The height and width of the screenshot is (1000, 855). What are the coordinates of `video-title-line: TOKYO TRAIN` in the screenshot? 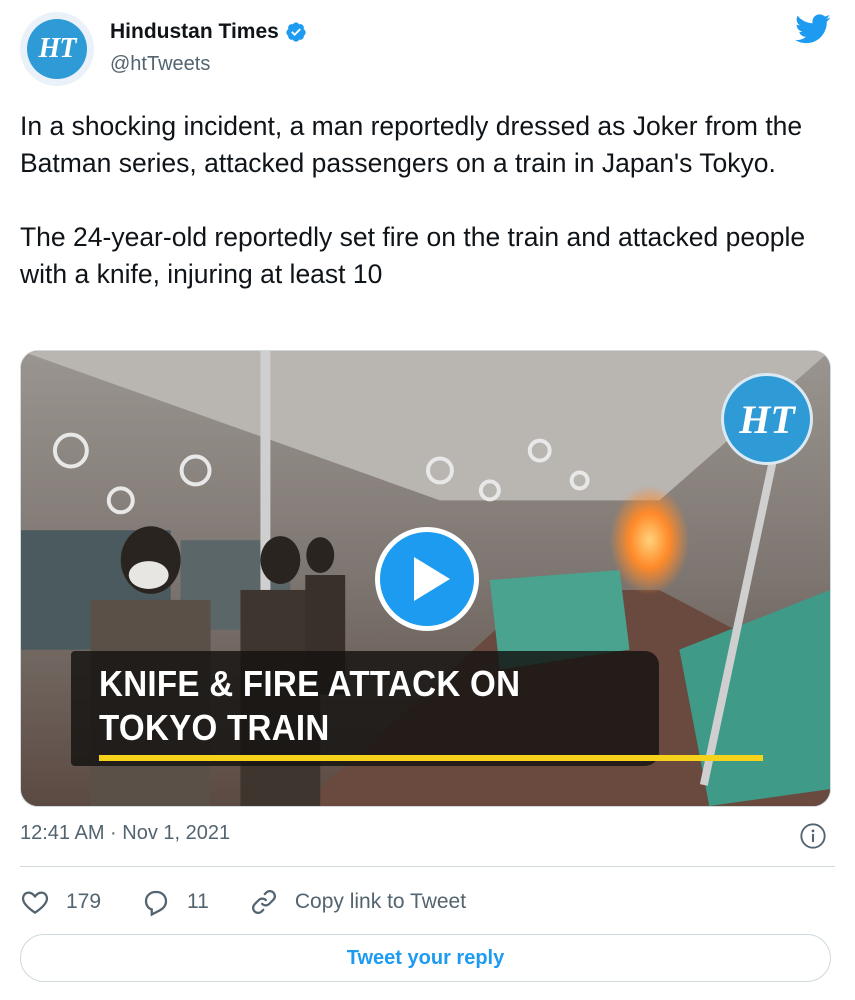 It's located at (214, 727).